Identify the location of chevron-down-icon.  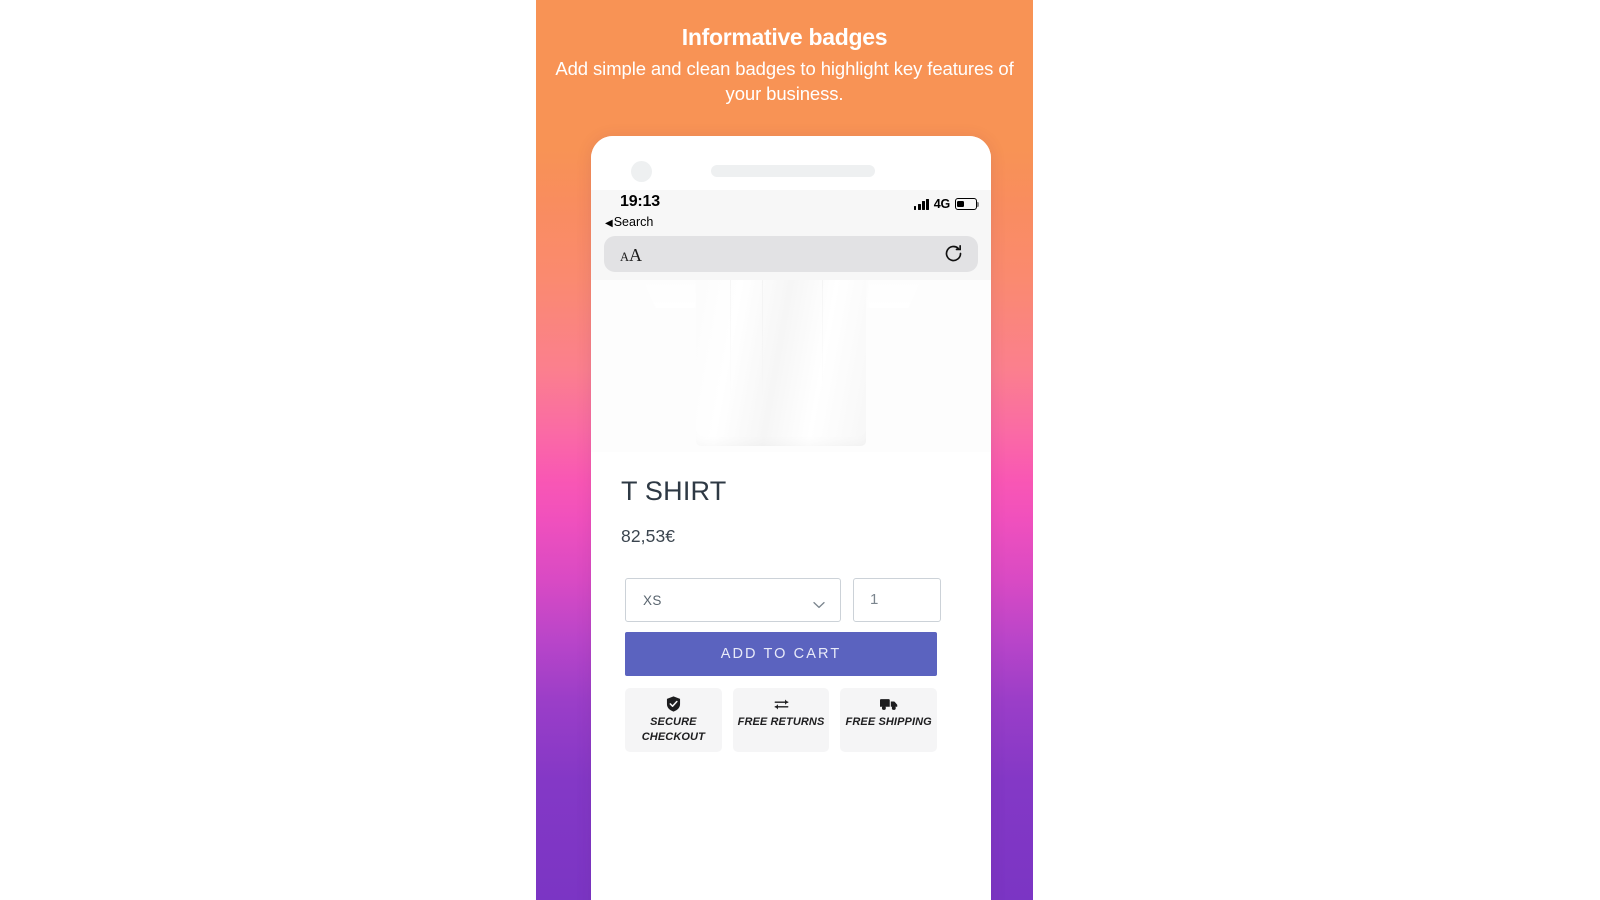
(819, 602).